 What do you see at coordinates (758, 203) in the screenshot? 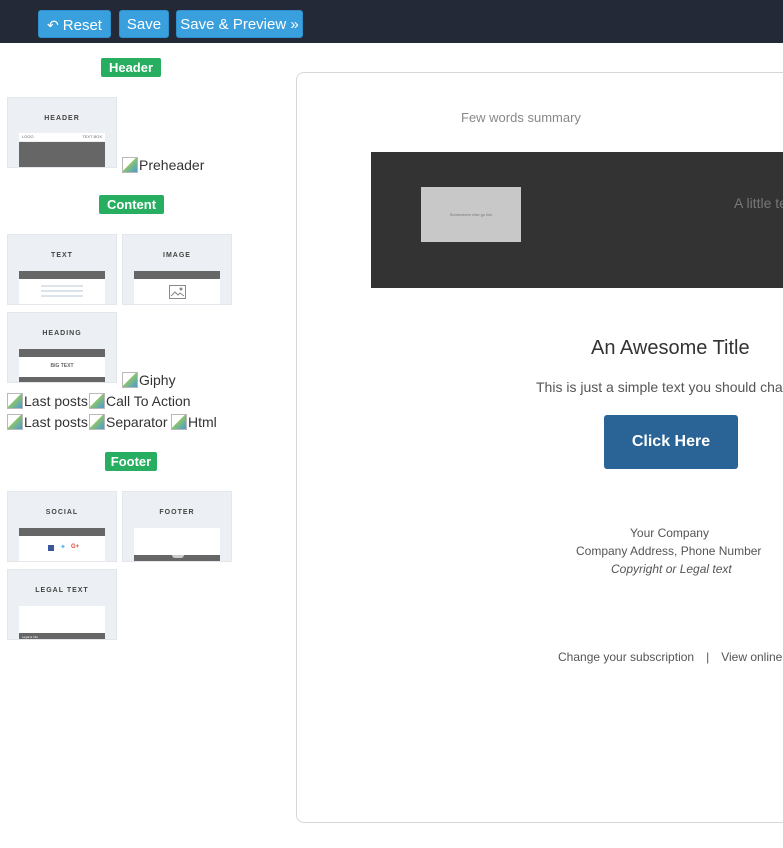
I see `hero-text: A little te` at bounding box center [758, 203].